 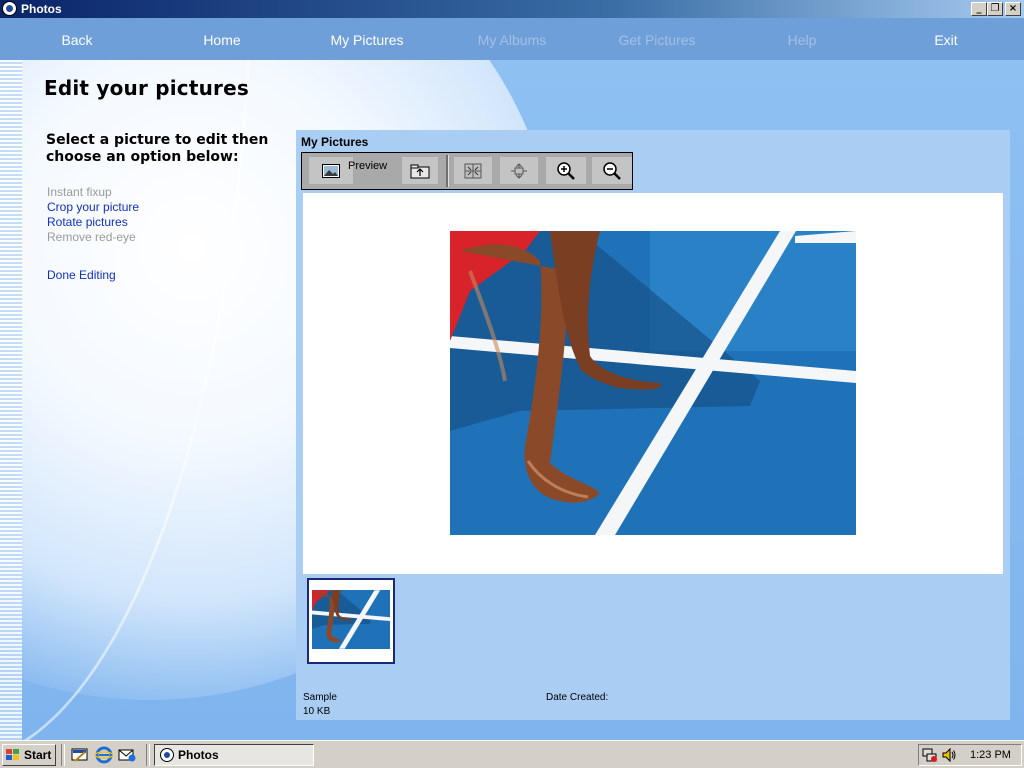 I want to click on outlook-express-icon, so click(x=127, y=755).